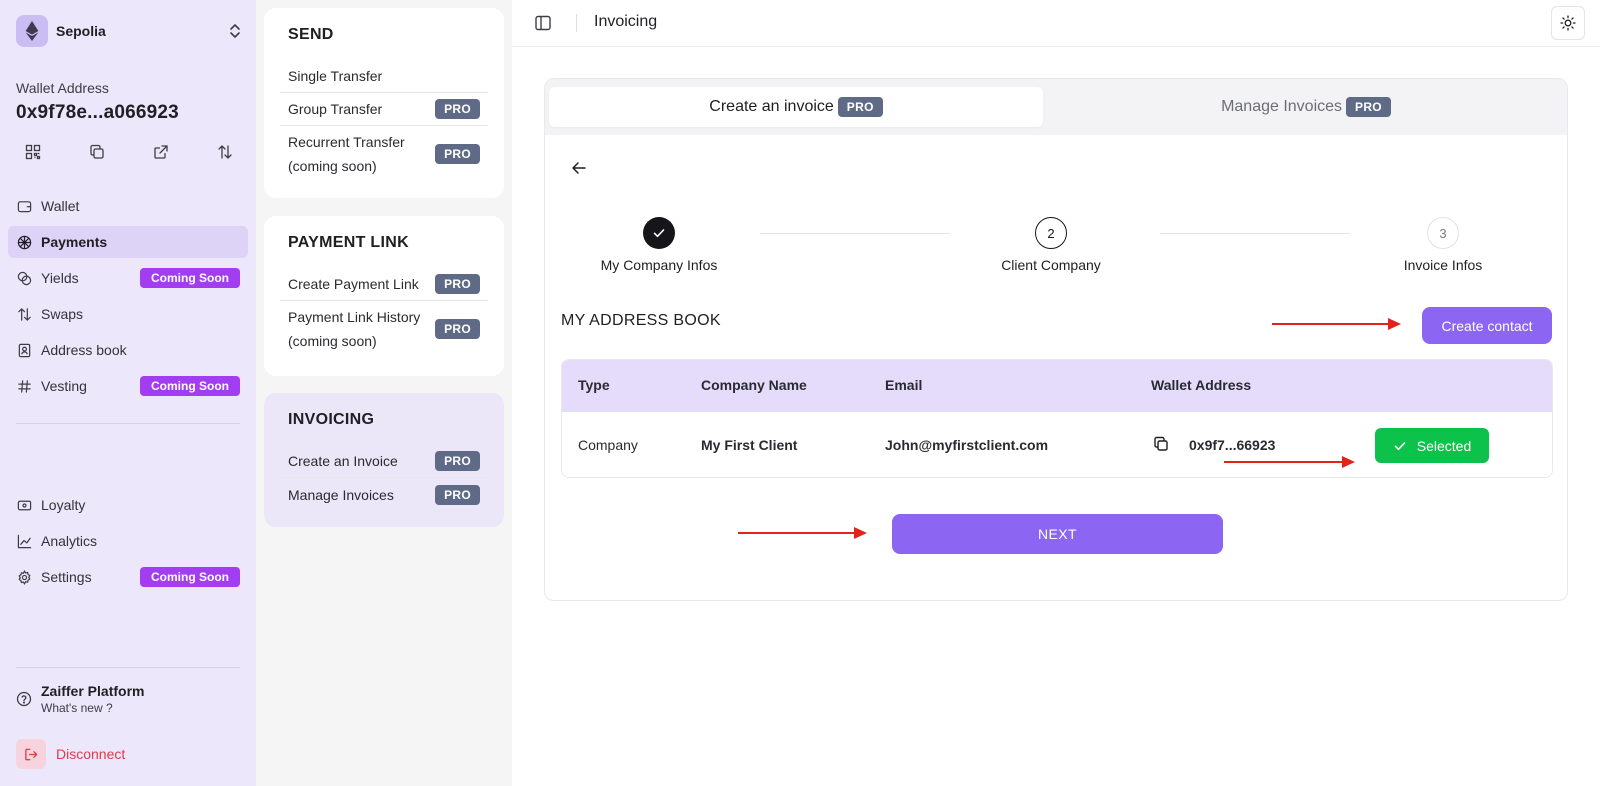  Describe the element at coordinates (24, 505) in the screenshot. I see `ticket-icon` at that location.